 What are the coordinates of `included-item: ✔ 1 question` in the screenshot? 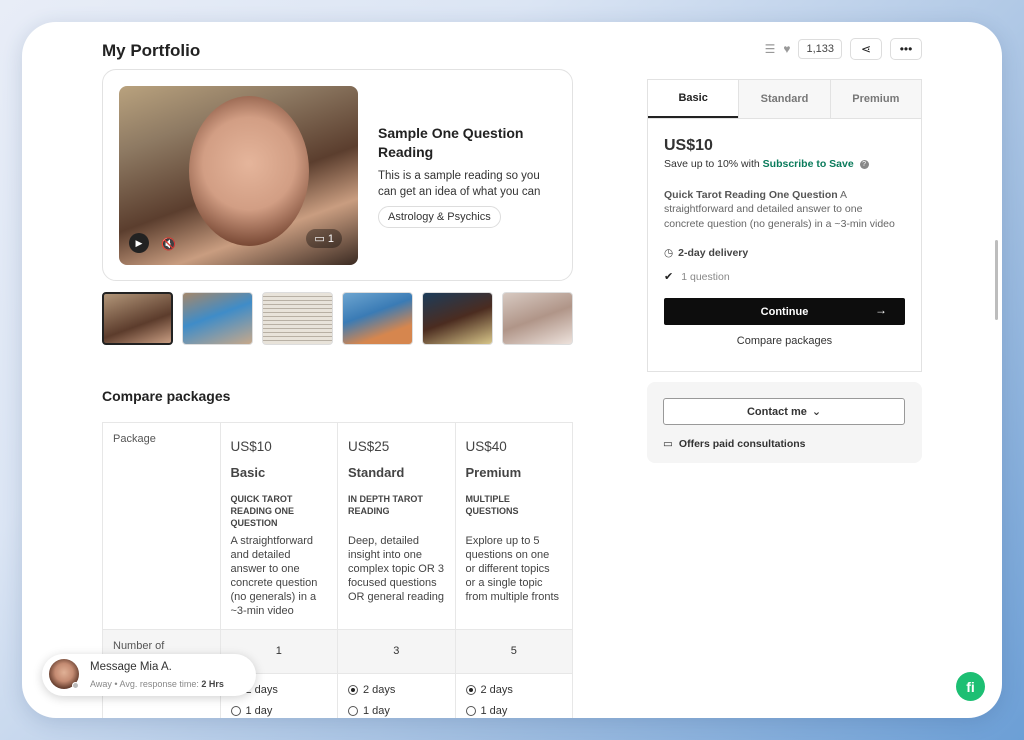 It's located at (697, 277).